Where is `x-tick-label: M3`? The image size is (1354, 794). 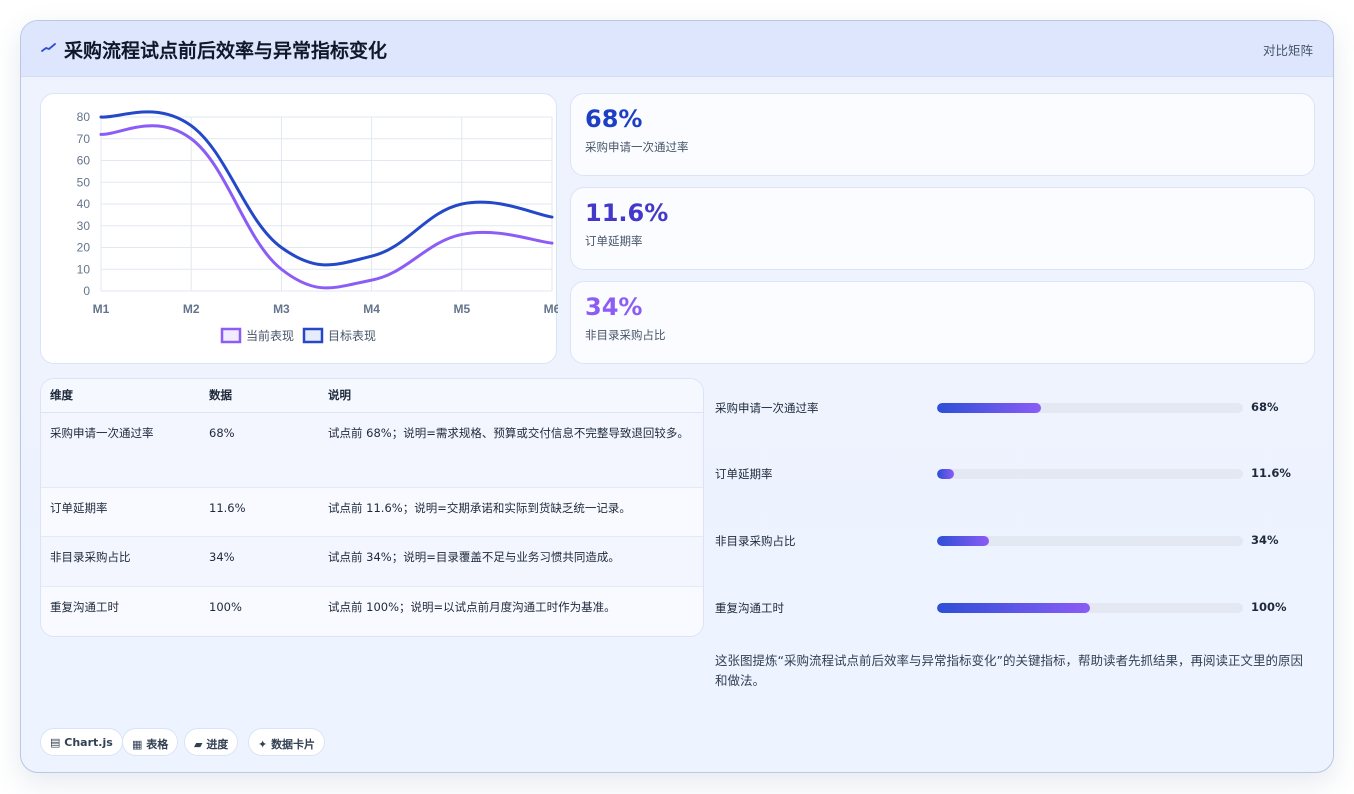
x-tick-label: M3 is located at coordinates (281, 309).